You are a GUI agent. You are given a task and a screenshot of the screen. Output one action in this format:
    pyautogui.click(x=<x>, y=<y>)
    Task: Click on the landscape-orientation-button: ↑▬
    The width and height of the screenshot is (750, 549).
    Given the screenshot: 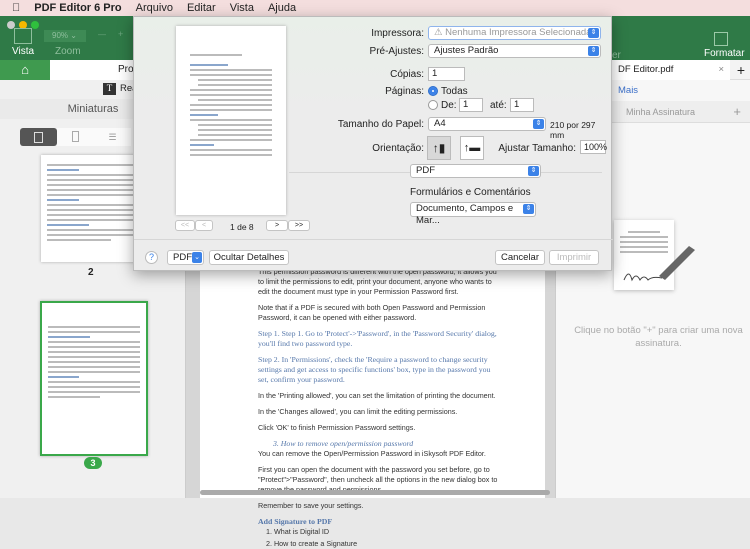 What is the action you would take?
    pyautogui.click(x=472, y=148)
    